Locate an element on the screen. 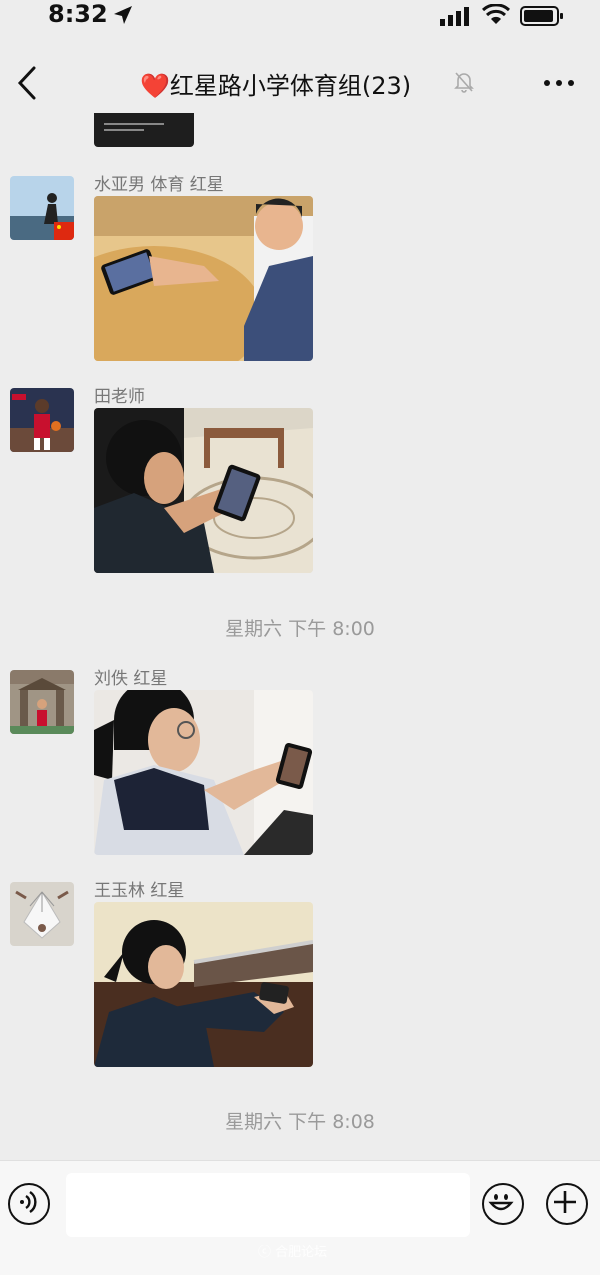 The image size is (600, 1275). ellipsis-icon is located at coordinates (547, 83).